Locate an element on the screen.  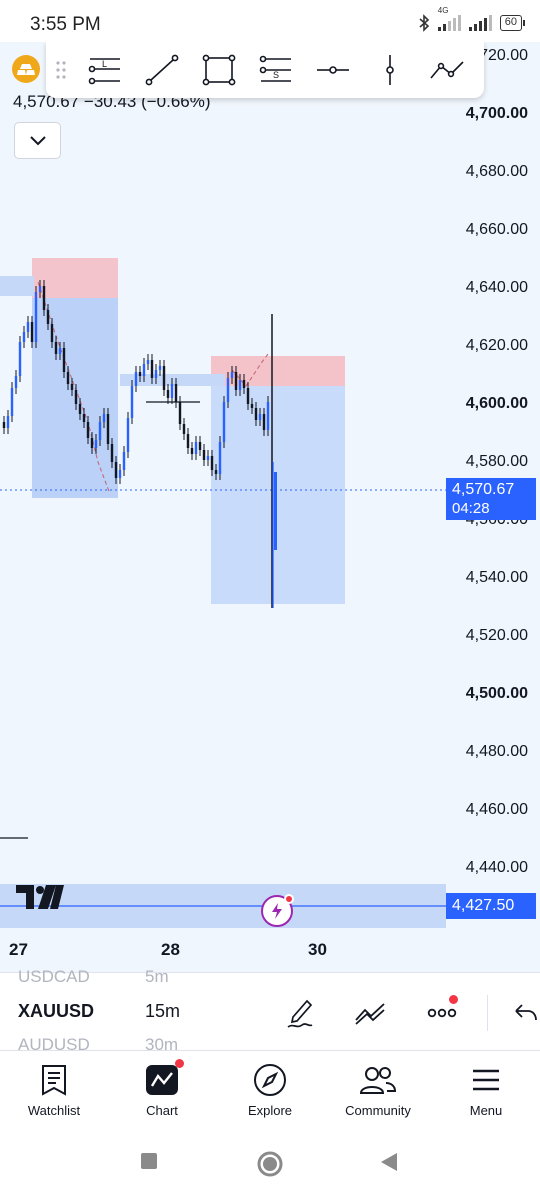
menu-icon is located at coordinates (486, 1080).